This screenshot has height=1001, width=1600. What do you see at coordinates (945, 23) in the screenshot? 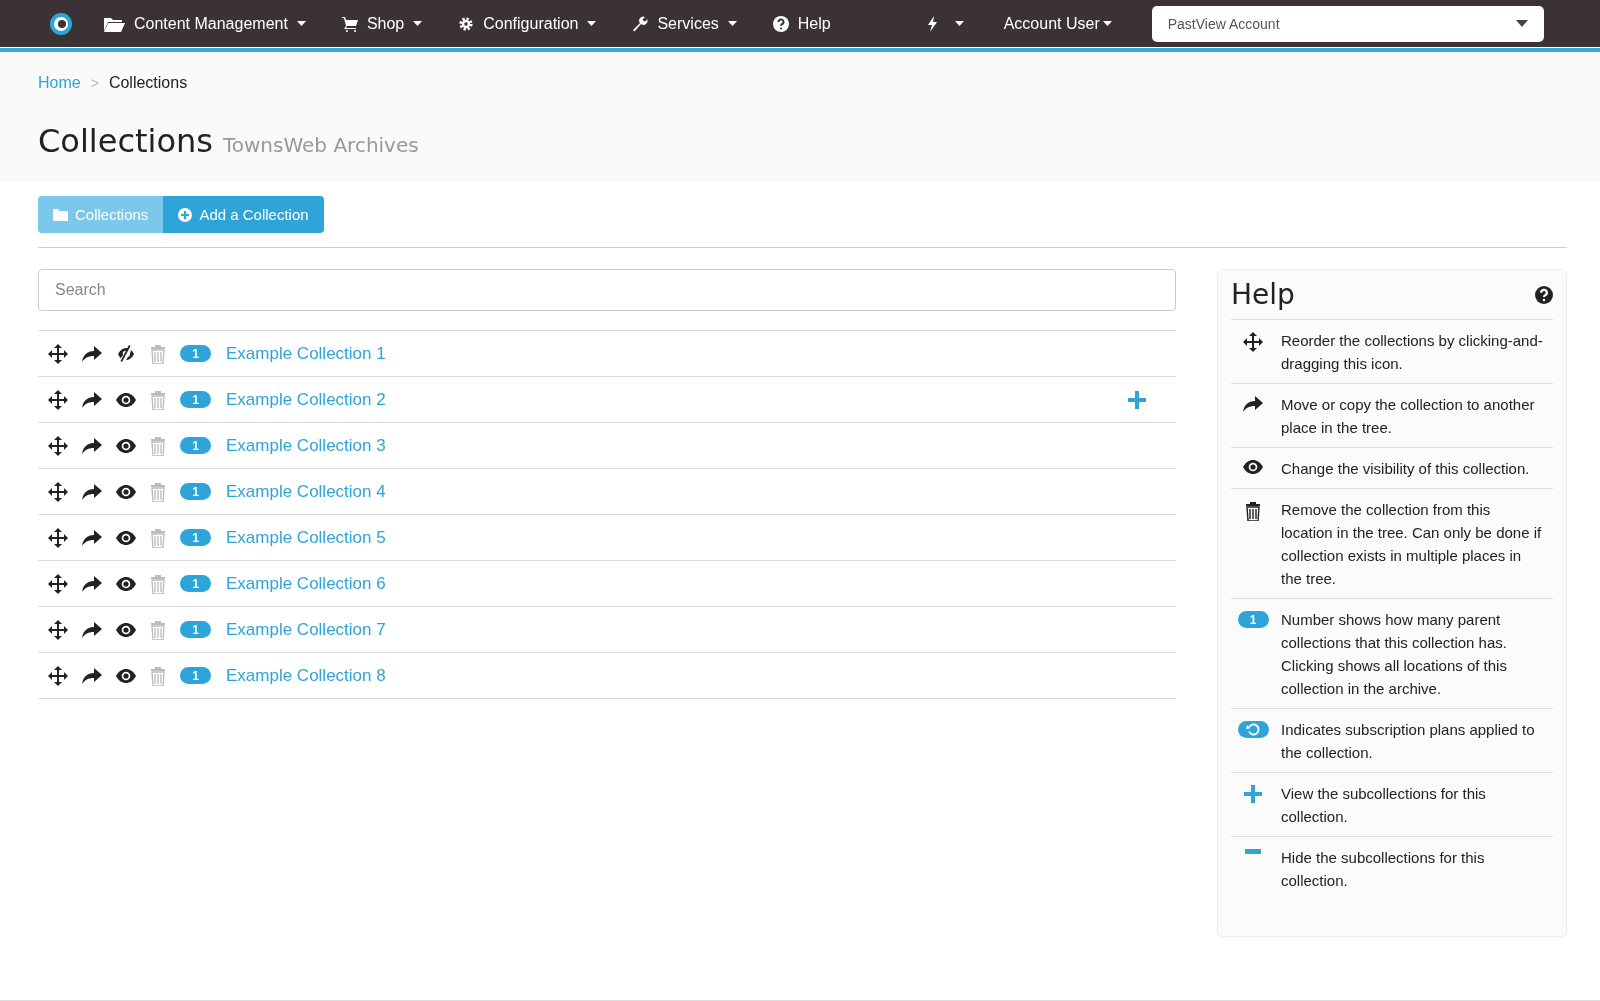
I see `quick-actions-menu` at bounding box center [945, 23].